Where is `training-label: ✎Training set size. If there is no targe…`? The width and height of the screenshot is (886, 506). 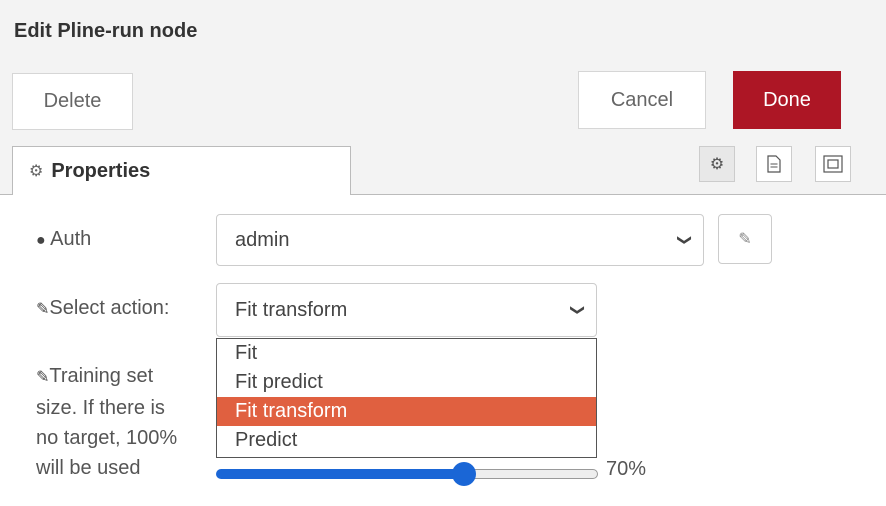
training-label: ✎Training set size. If there is no targe… is located at coordinates (106, 422).